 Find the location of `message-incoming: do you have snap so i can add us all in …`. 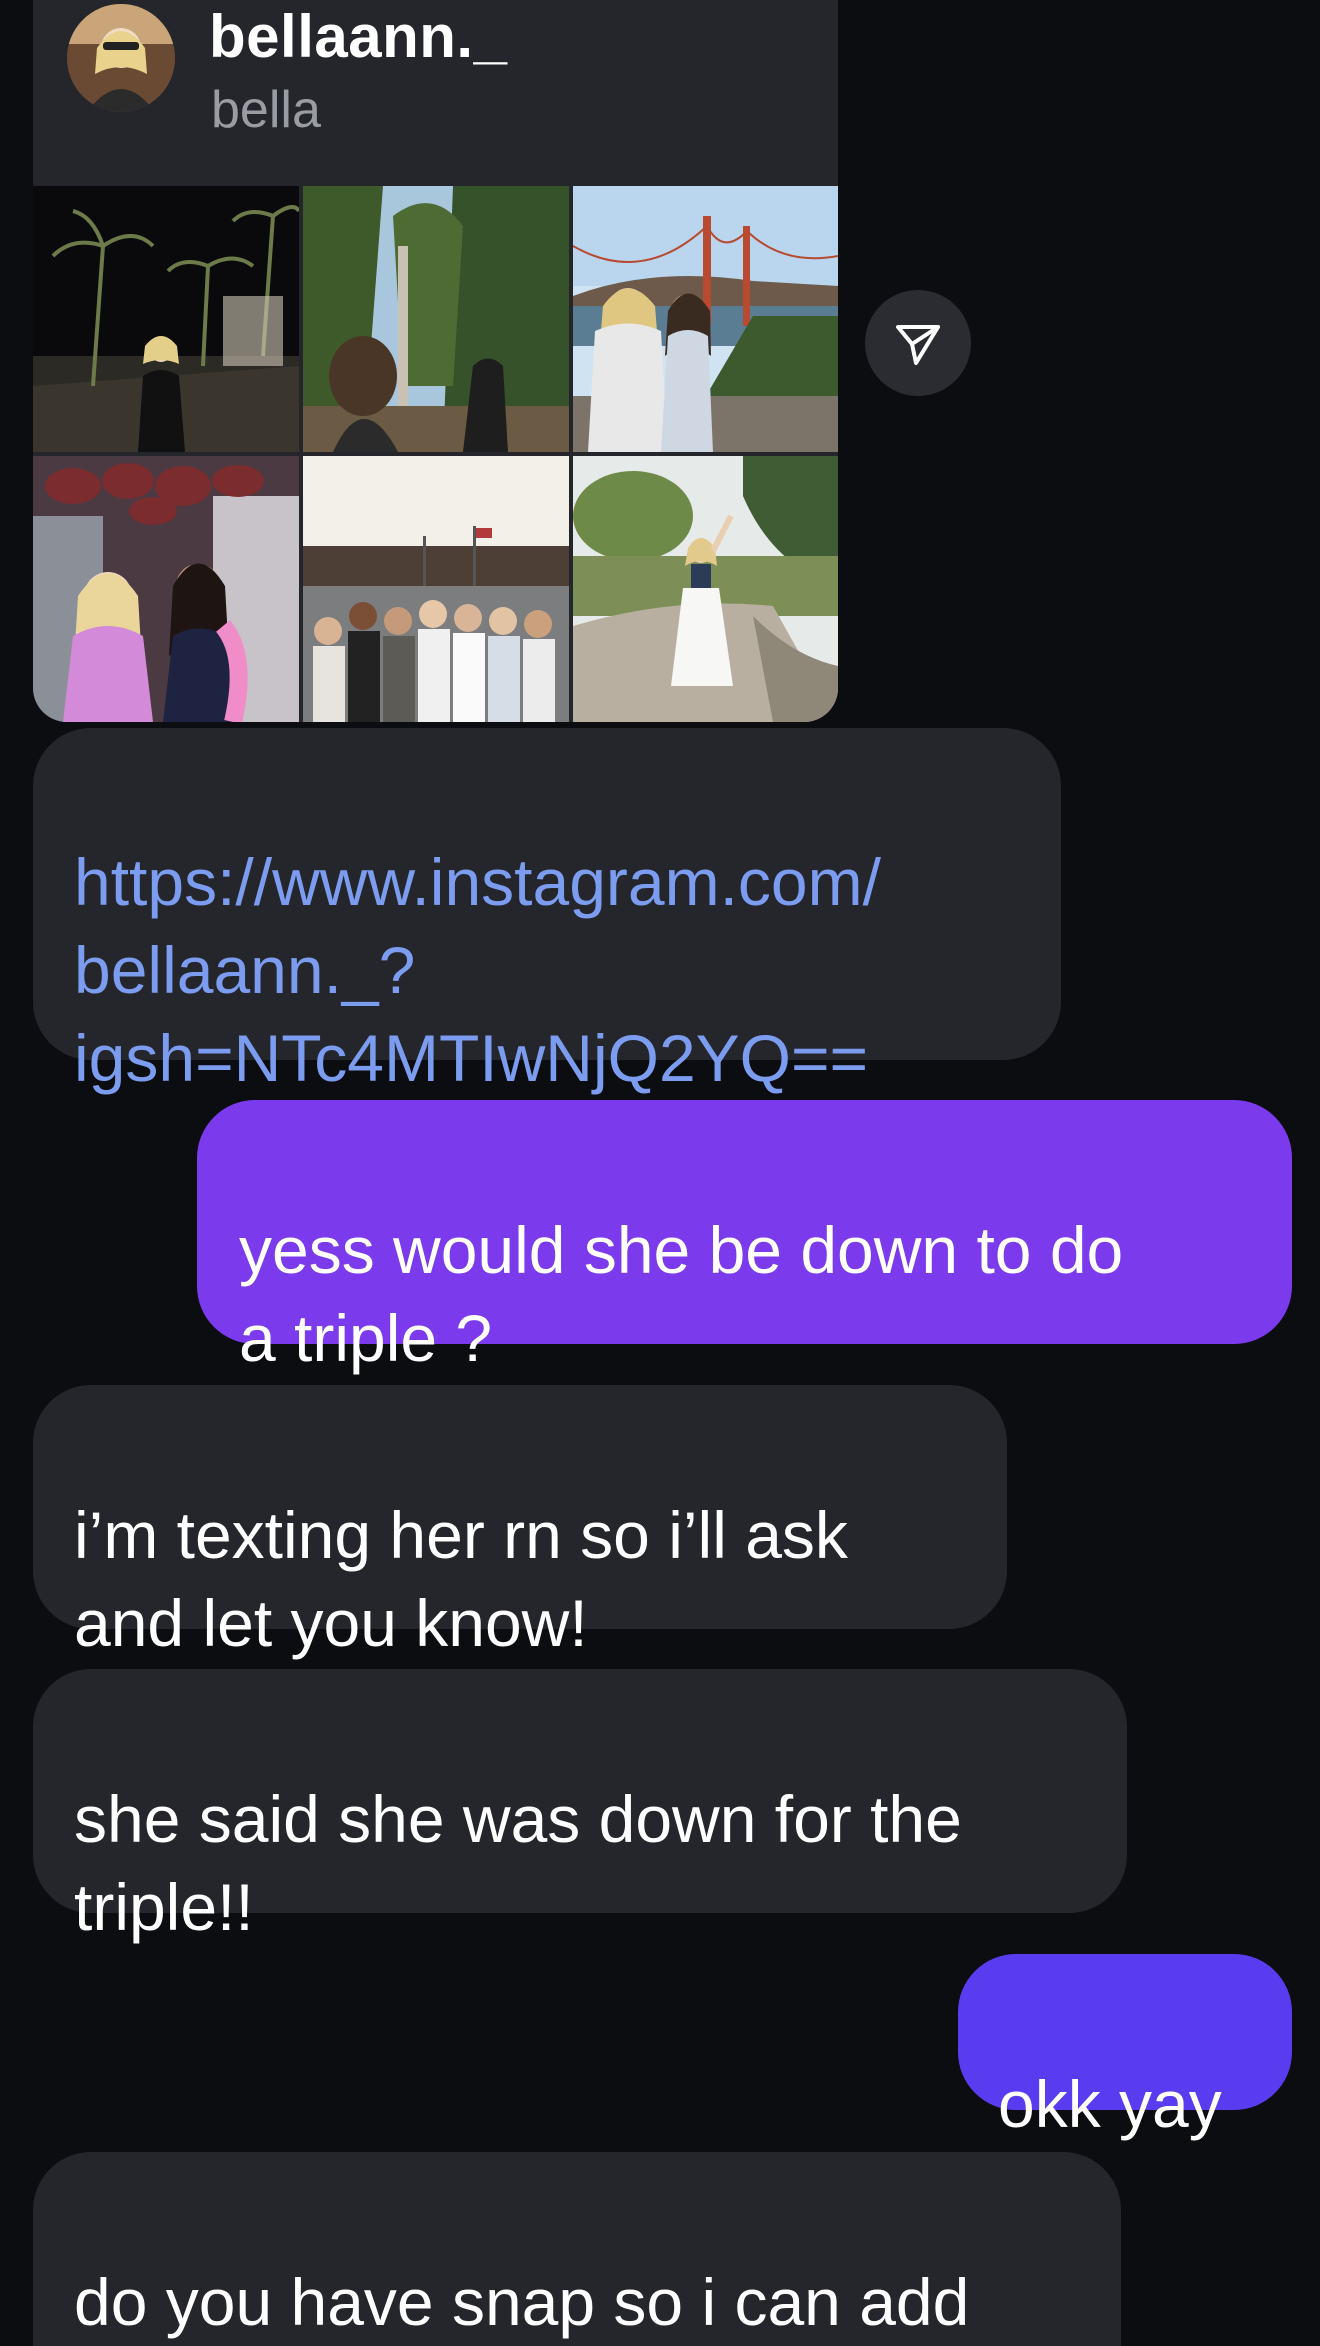

message-incoming: do you have snap so i can add us all in … is located at coordinates (577, 2249).